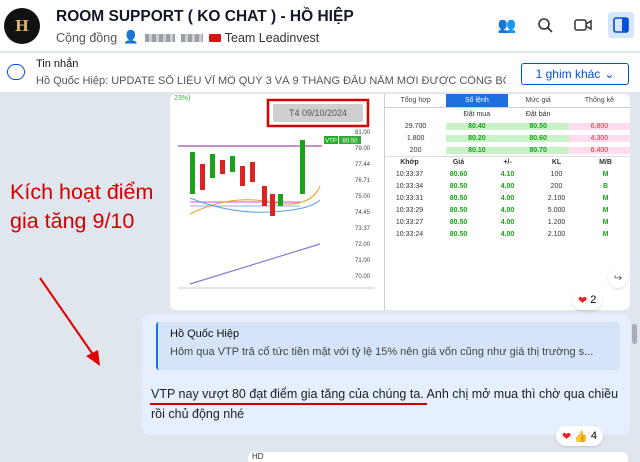 The image size is (640, 462). Describe the element at coordinates (182, 98) in the screenshot. I see `pct-label: 23%)` at that location.